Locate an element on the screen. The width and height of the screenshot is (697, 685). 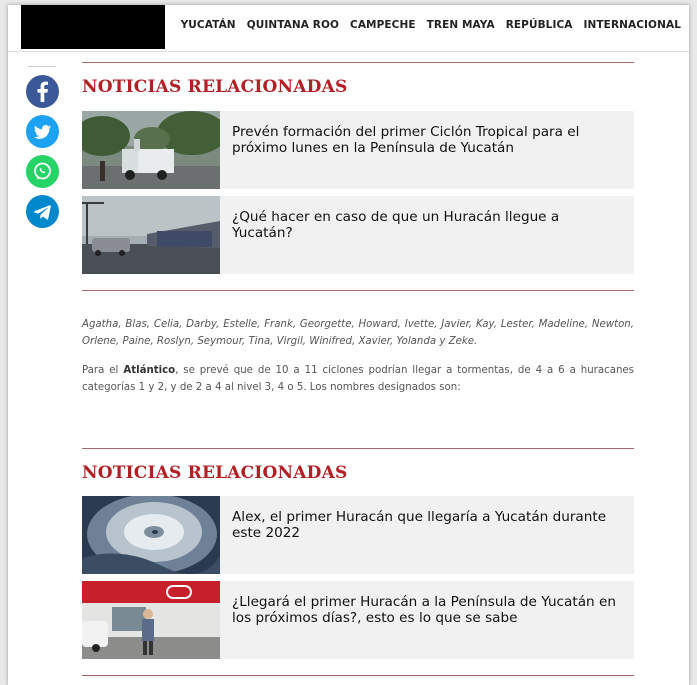
whatsapp-share-button is located at coordinates (42, 171).